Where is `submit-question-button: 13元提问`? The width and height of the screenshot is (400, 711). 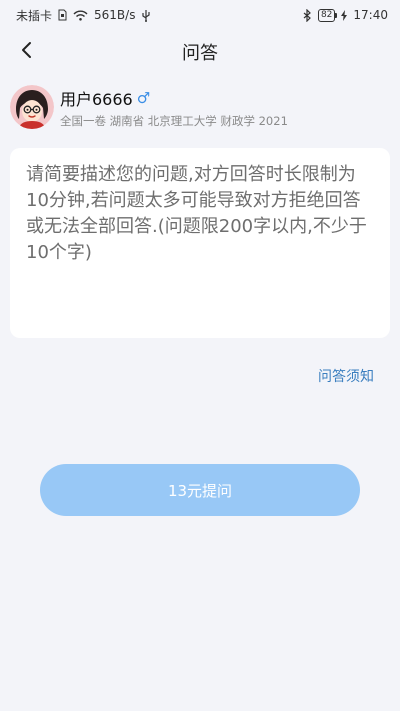
submit-question-button: 13元提问 is located at coordinates (200, 490).